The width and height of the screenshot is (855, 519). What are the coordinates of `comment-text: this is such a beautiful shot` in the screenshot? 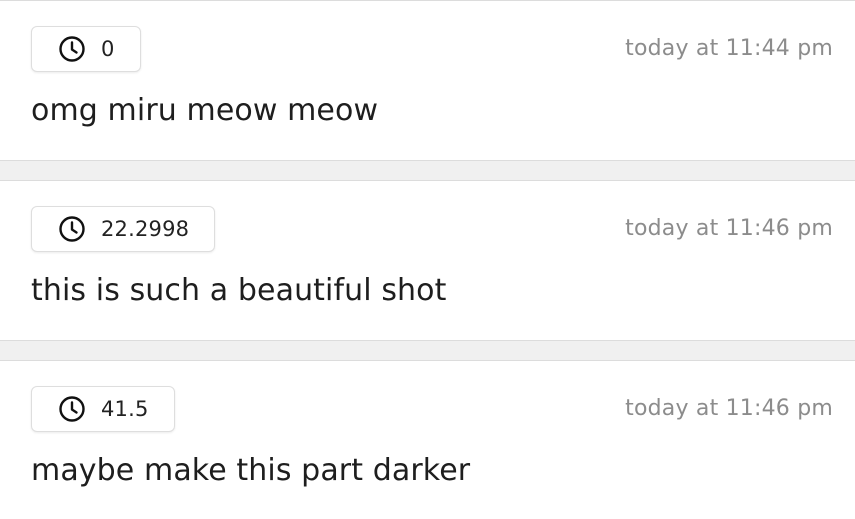 It's located at (239, 290).